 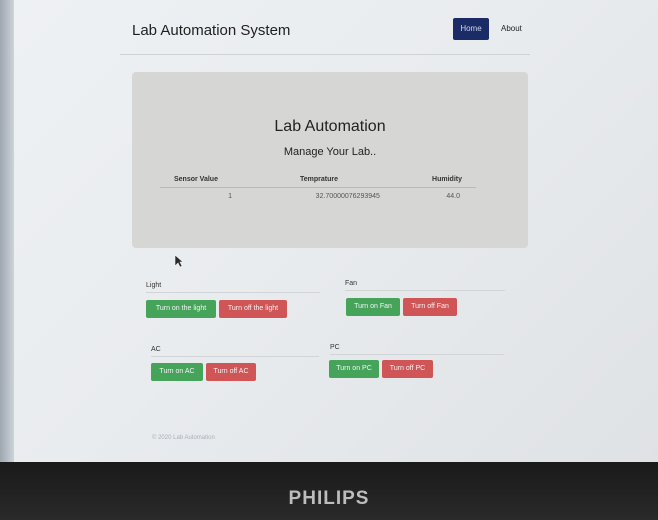 I want to click on footer-copyright: © 2020 Lab Automation, so click(x=183, y=438).